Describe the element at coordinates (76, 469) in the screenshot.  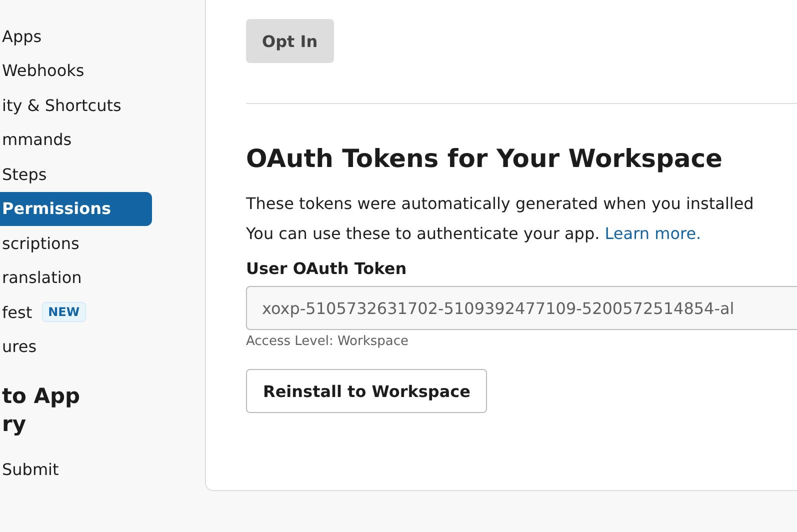
I see `sidebar-item: Submit` at that location.